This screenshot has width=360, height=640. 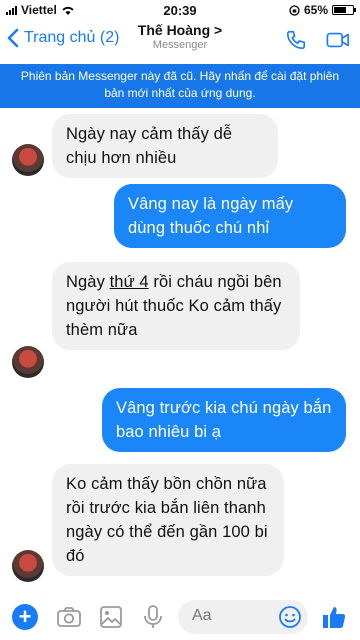 What do you see at coordinates (202, 615) in the screenshot?
I see `message-input-placeholder: Aa` at bounding box center [202, 615].